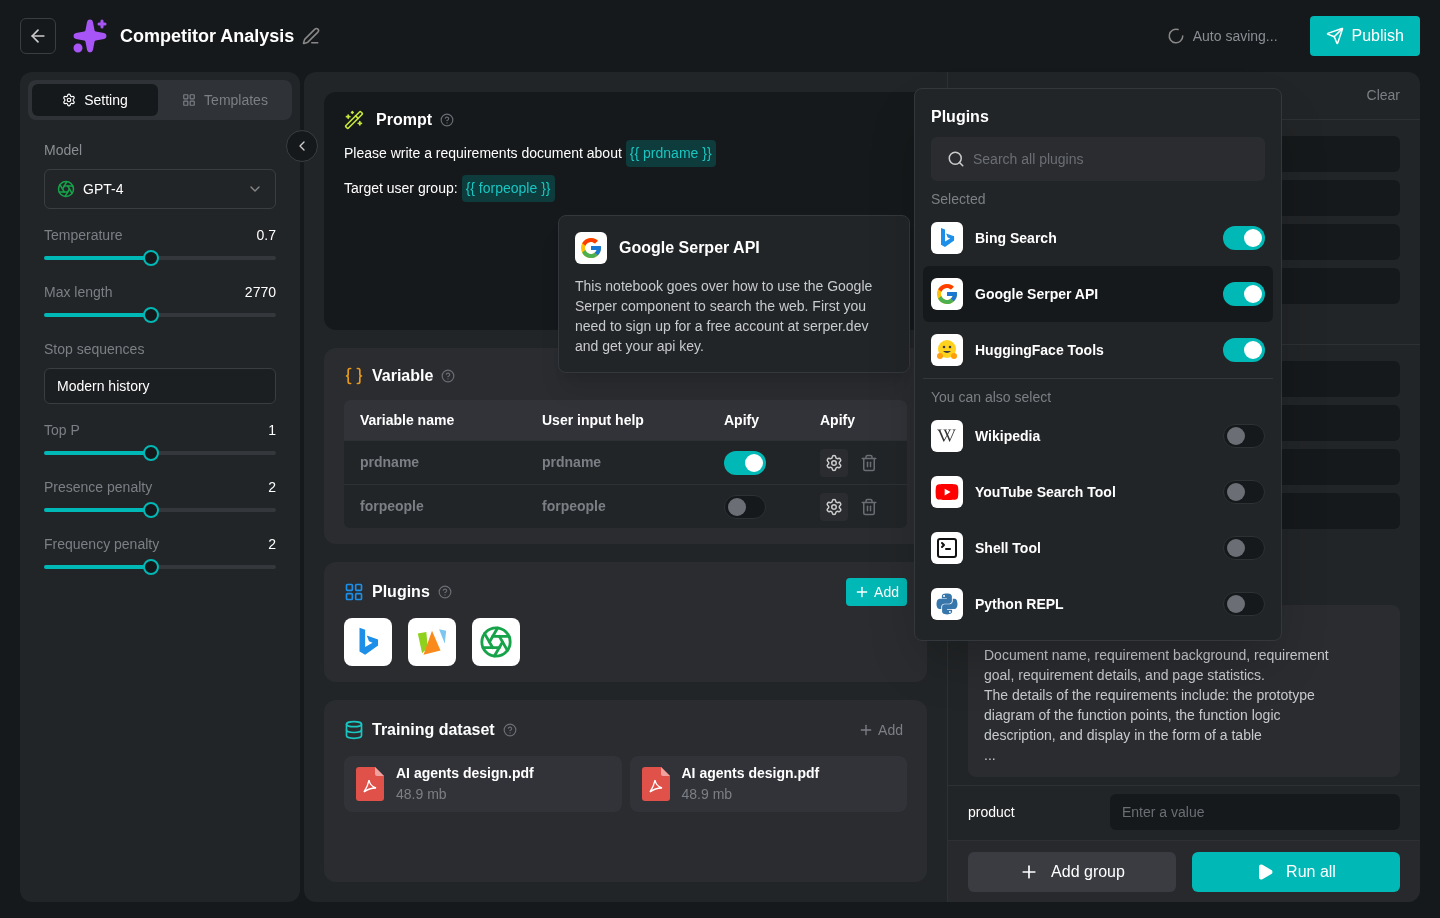 The width and height of the screenshot is (1440, 918). Describe the element at coordinates (991, 397) in the screenshot. I see `section-heading: You can also select` at that location.